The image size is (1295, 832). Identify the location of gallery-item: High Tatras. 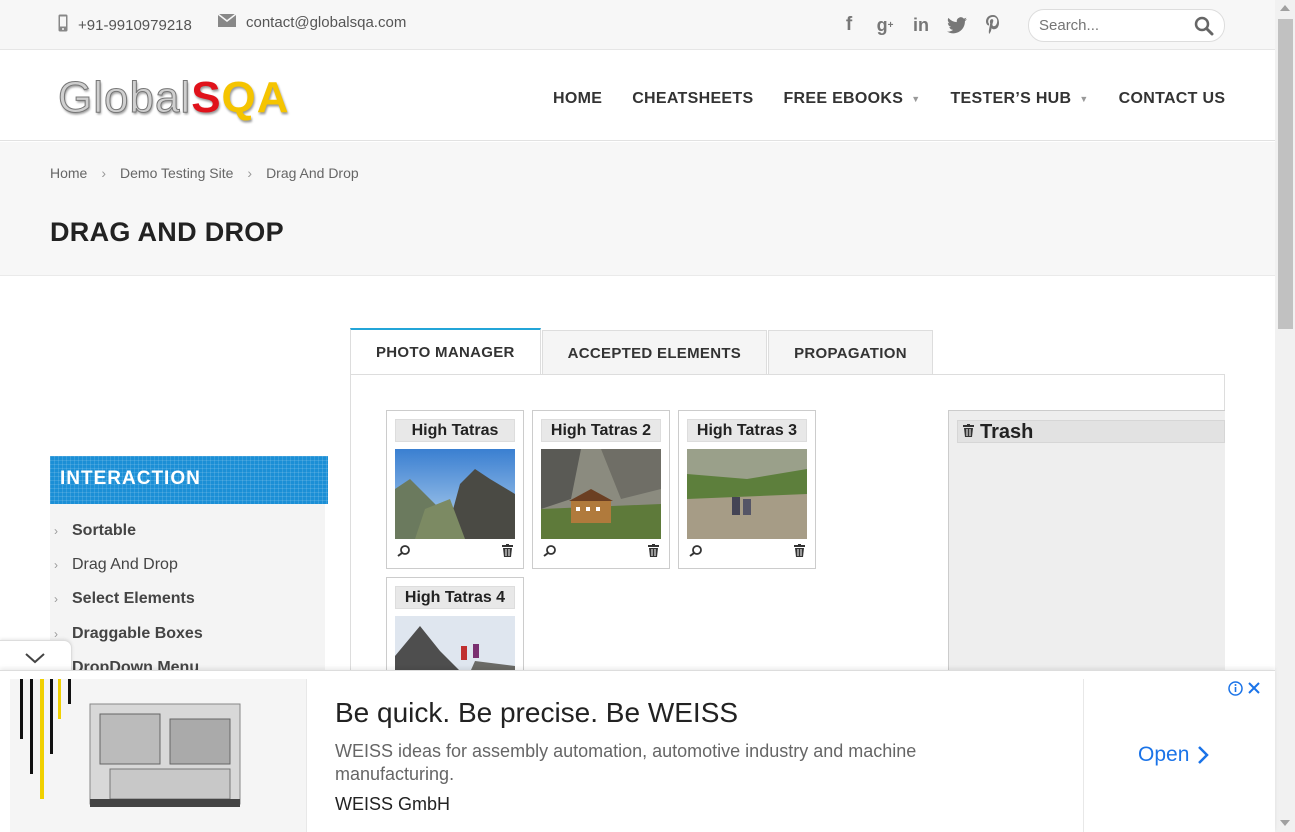
(455, 489).